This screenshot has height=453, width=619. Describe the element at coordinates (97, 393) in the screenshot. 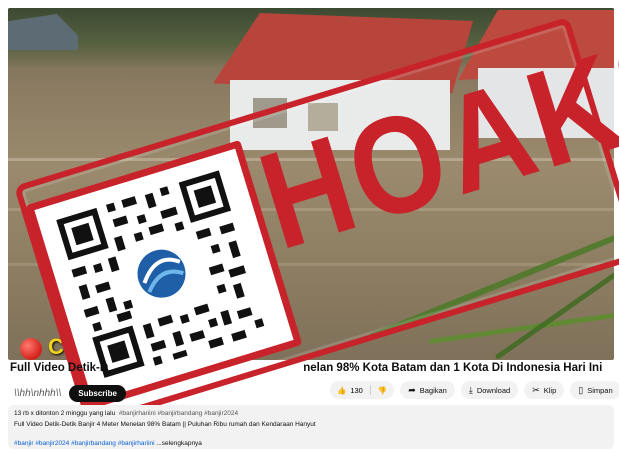

I see `subscribe-button: Subscribe` at that location.